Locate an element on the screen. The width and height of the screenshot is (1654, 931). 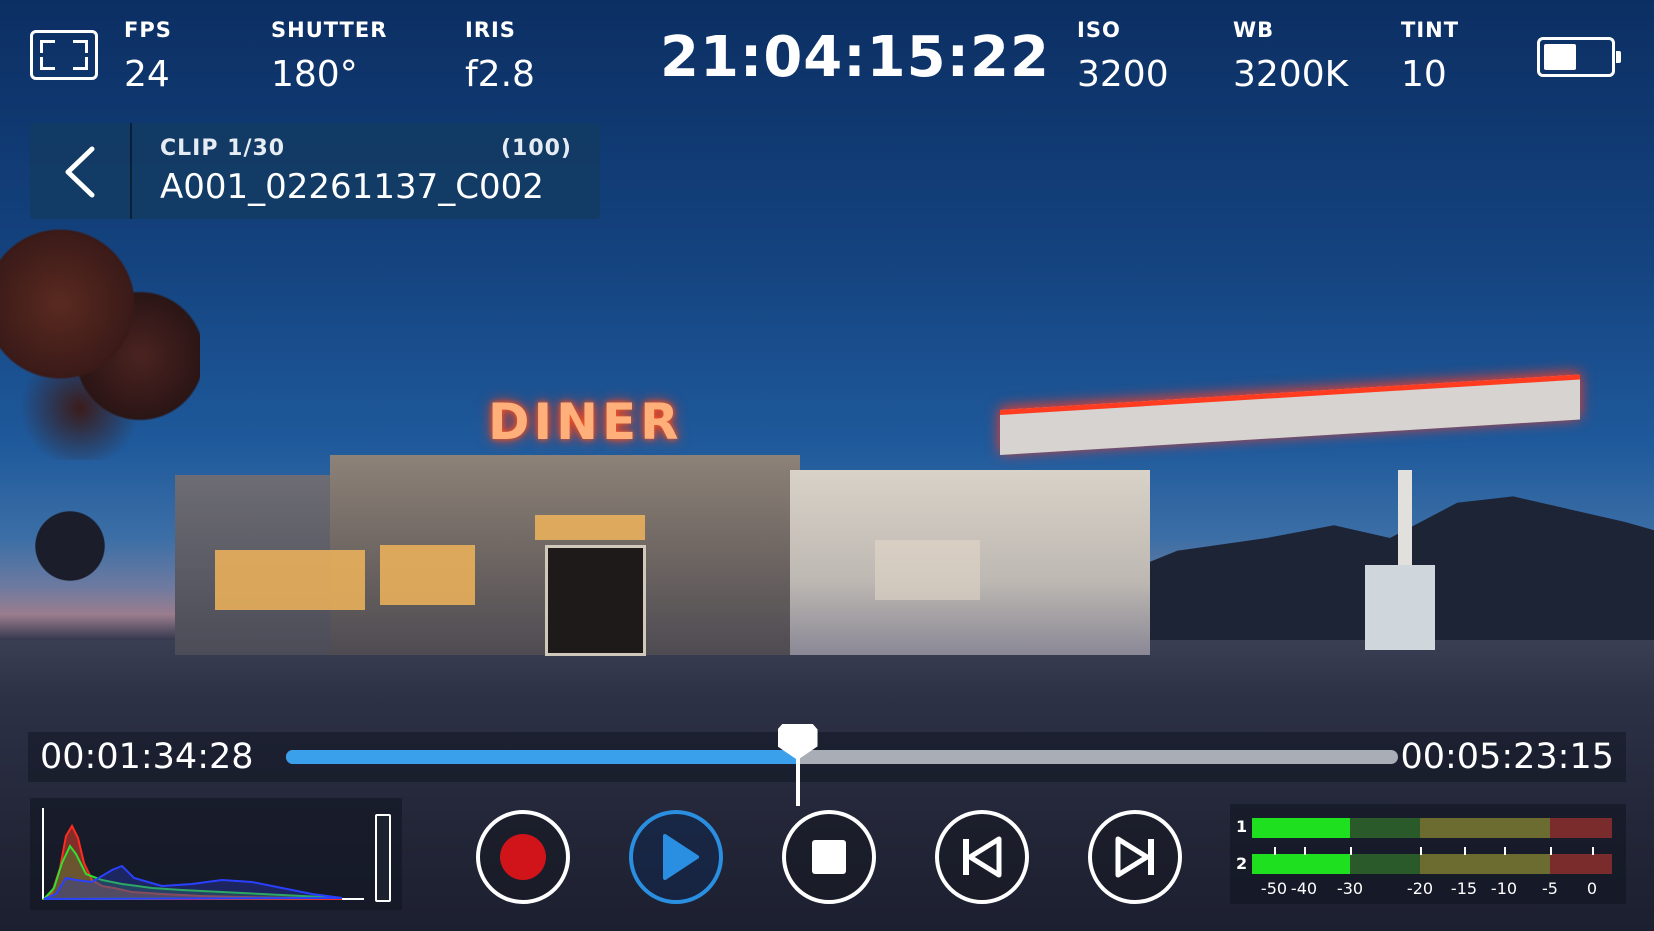
meter-ticks is located at coordinates (1432, 851).